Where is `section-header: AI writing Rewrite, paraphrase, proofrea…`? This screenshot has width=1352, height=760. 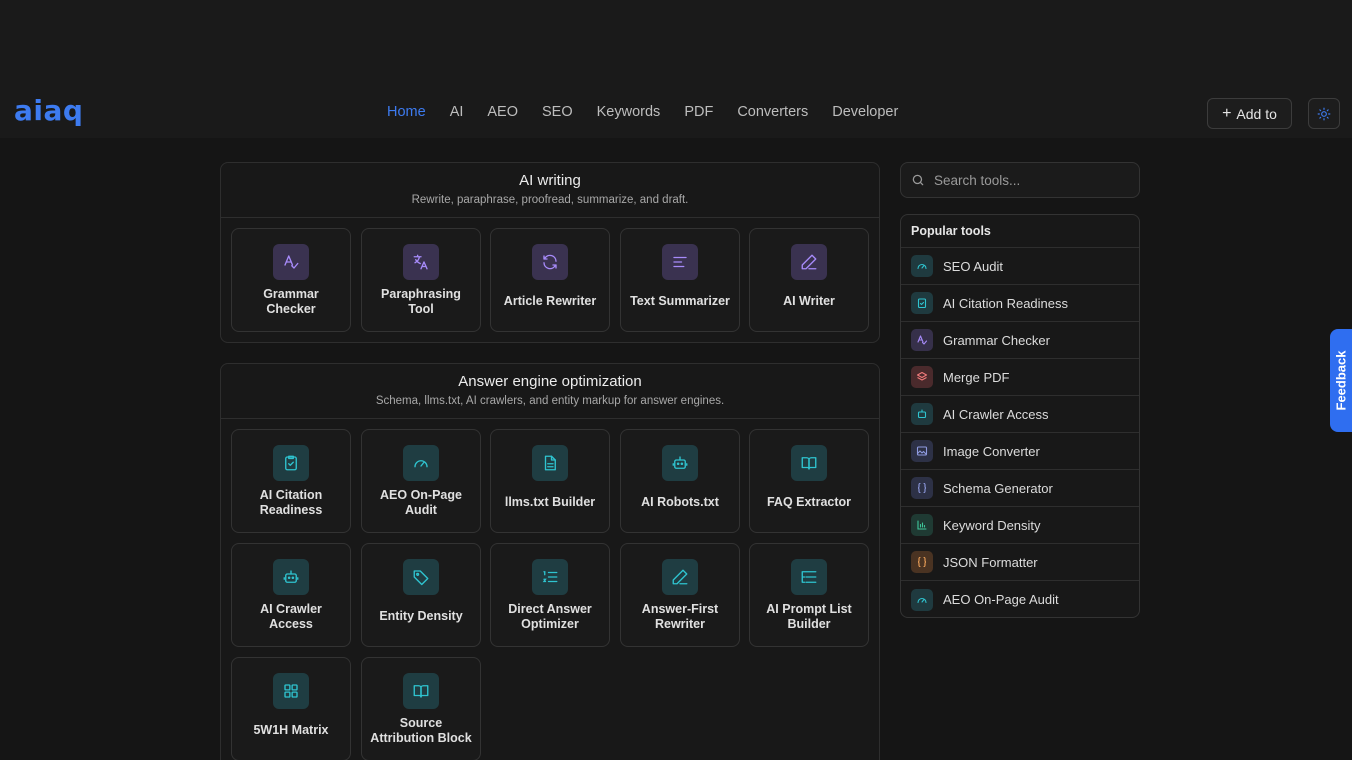
section-header: AI writing Rewrite, paraphrase, proofrea… is located at coordinates (550, 190).